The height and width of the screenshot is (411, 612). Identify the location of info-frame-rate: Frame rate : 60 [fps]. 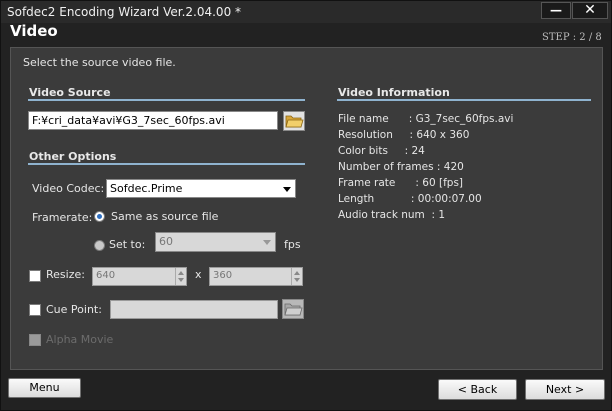
(401, 183).